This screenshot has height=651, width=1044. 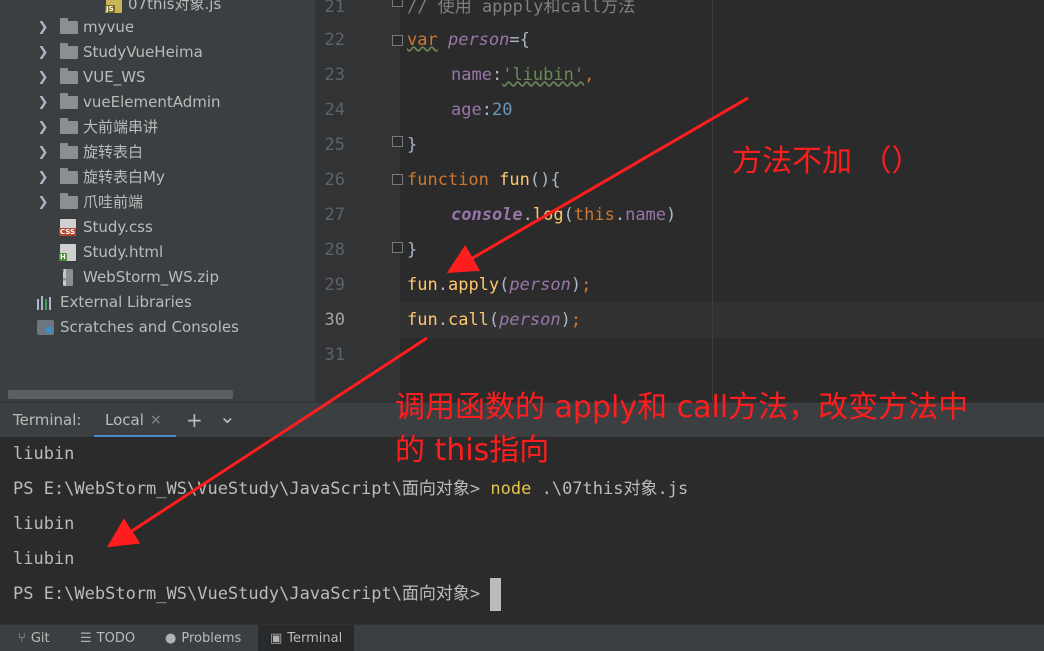 I want to click on js-file-icon: JS, so click(x=113, y=6).